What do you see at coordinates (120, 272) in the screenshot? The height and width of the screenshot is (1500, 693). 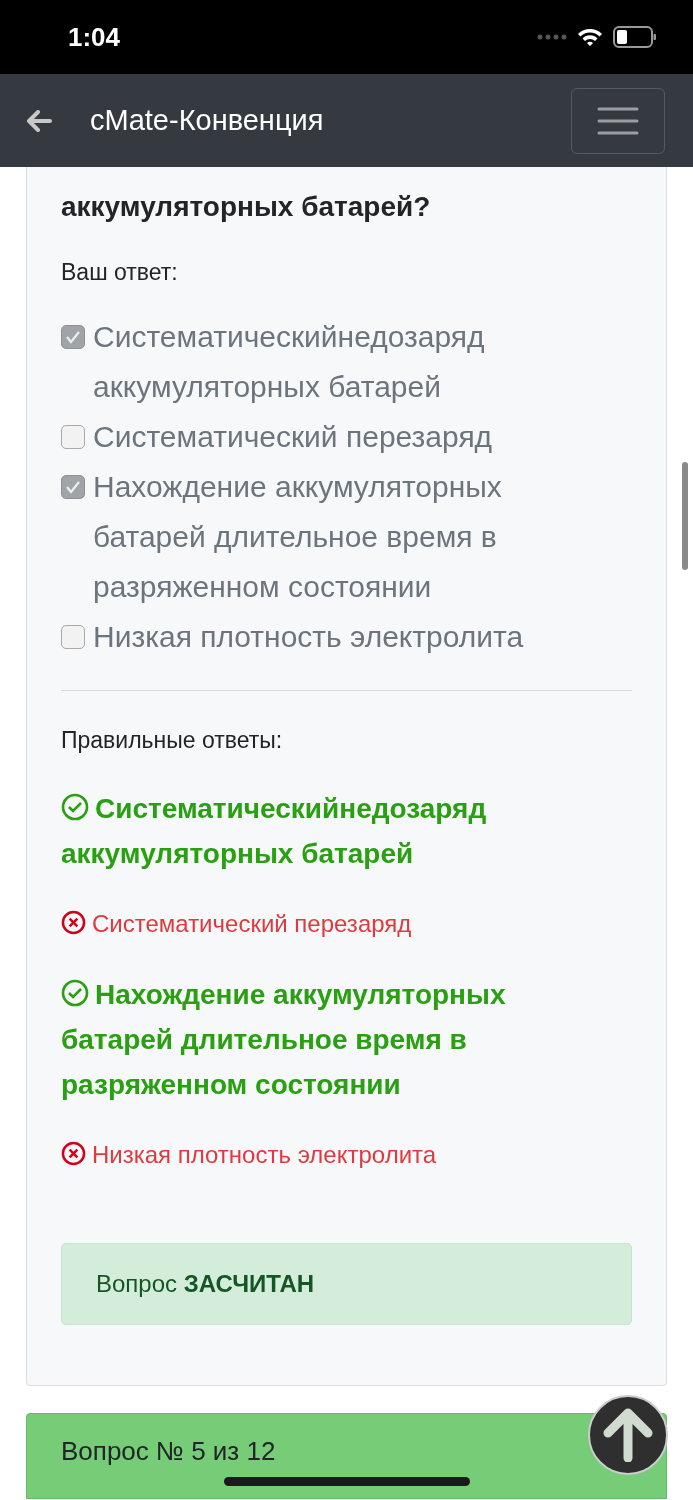 I see `answer-heading: Ваш ответ:` at bounding box center [120, 272].